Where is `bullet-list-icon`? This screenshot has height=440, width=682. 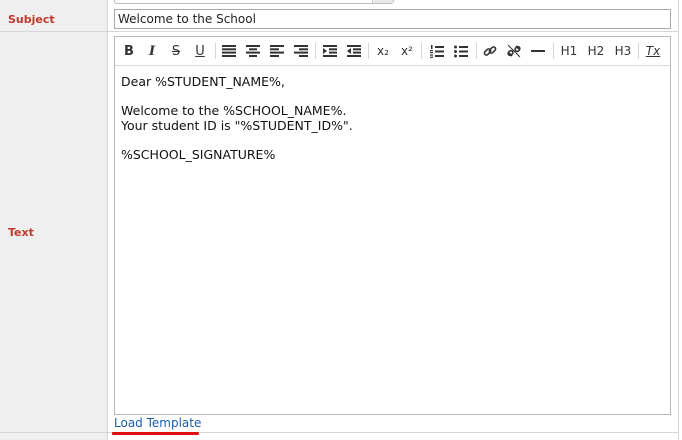
bullet-list-icon is located at coordinates (461, 51).